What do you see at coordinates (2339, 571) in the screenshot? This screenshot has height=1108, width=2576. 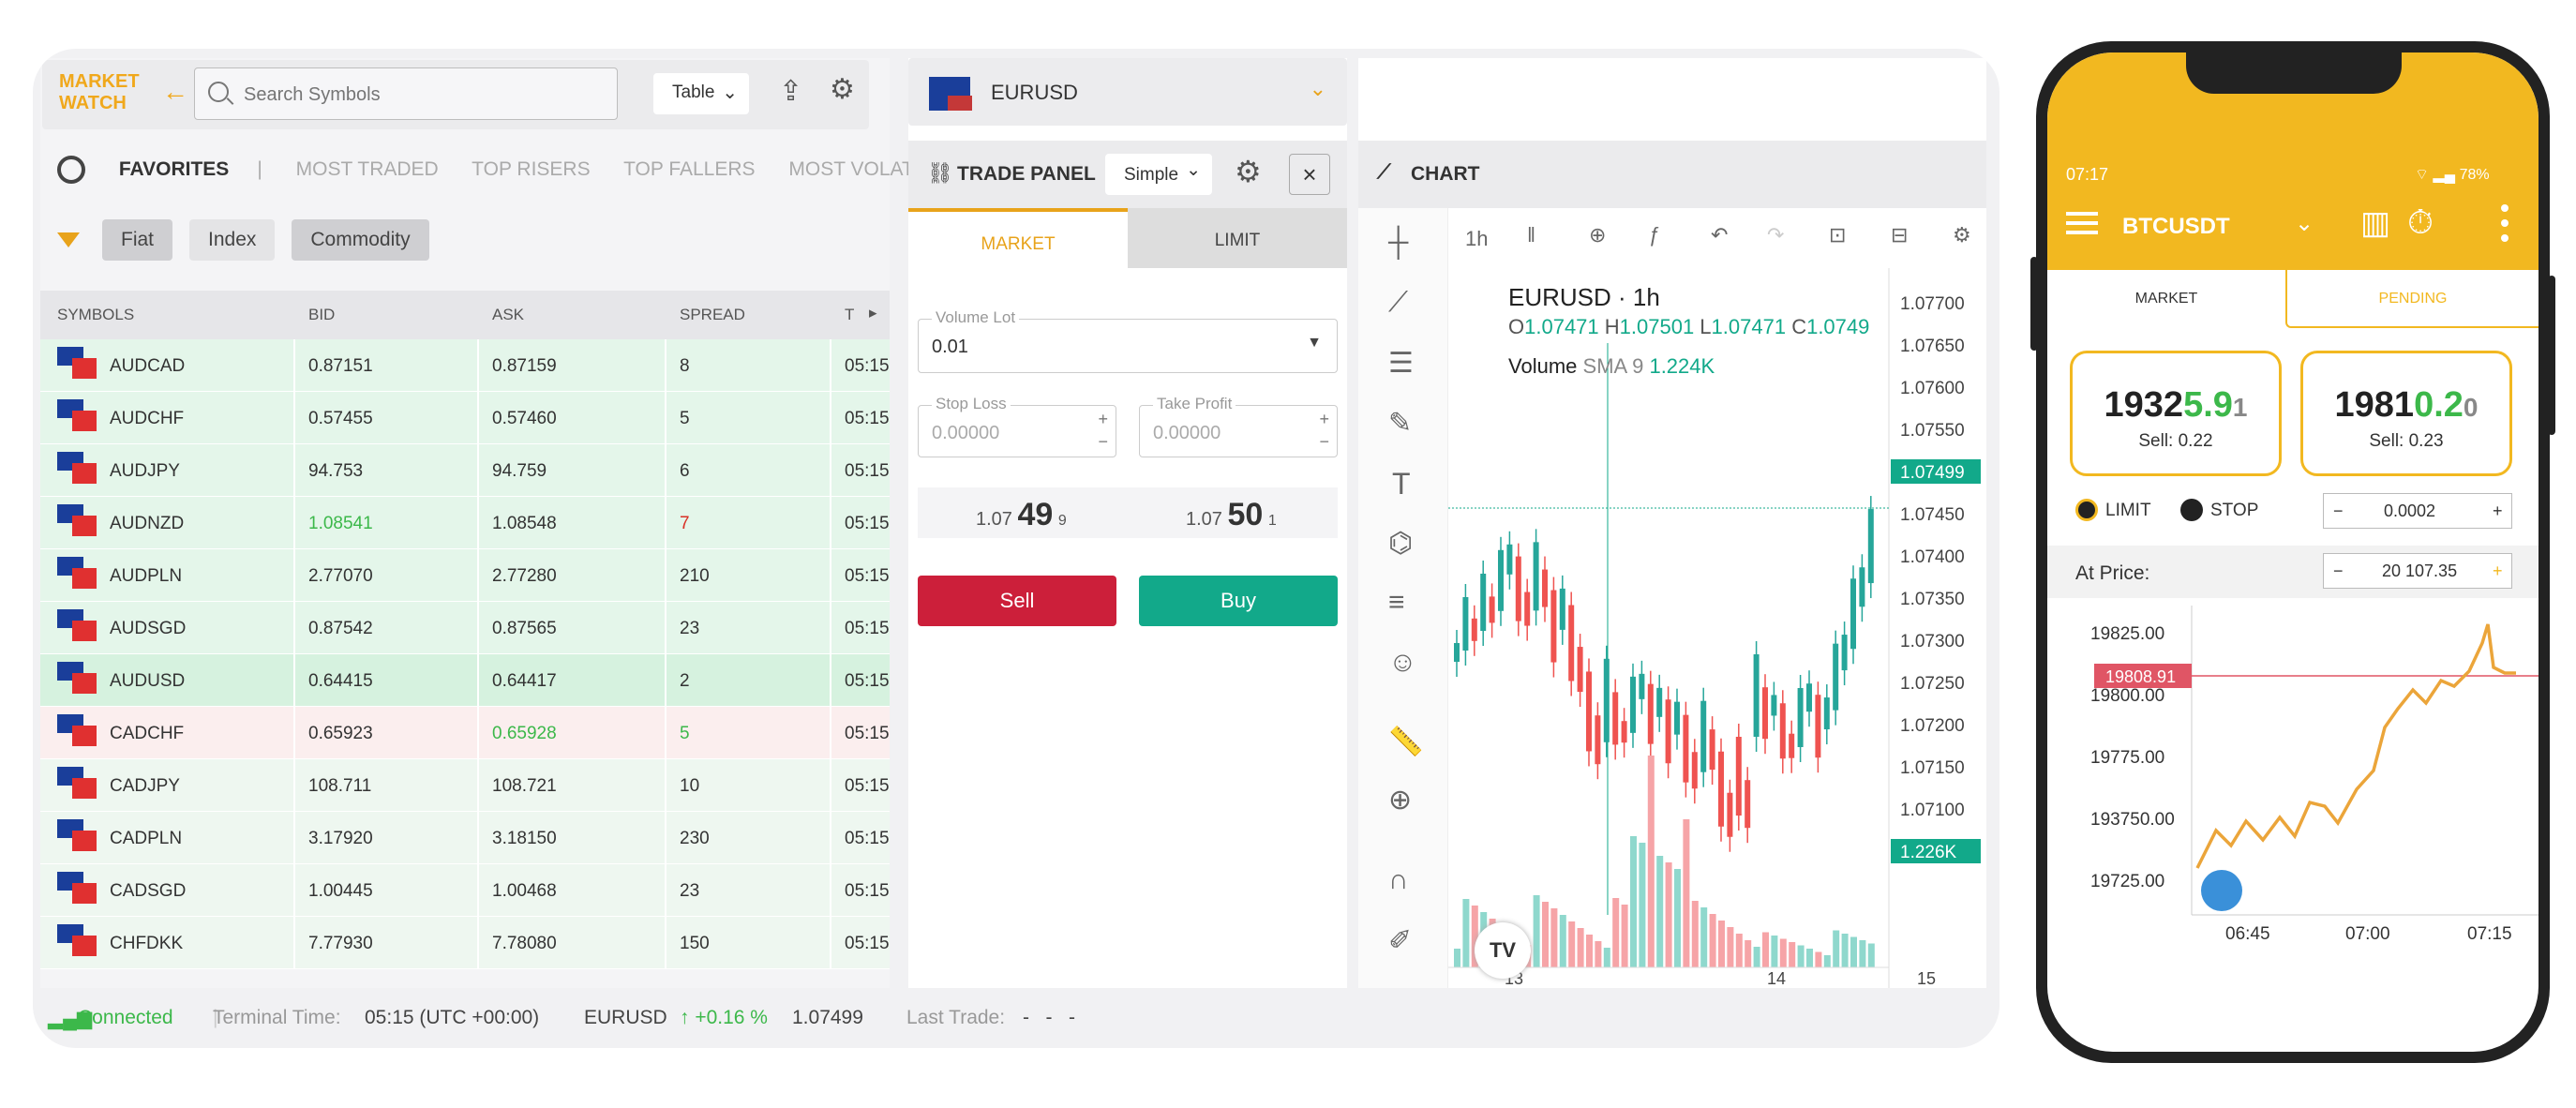 I see `price-minus: −` at bounding box center [2339, 571].